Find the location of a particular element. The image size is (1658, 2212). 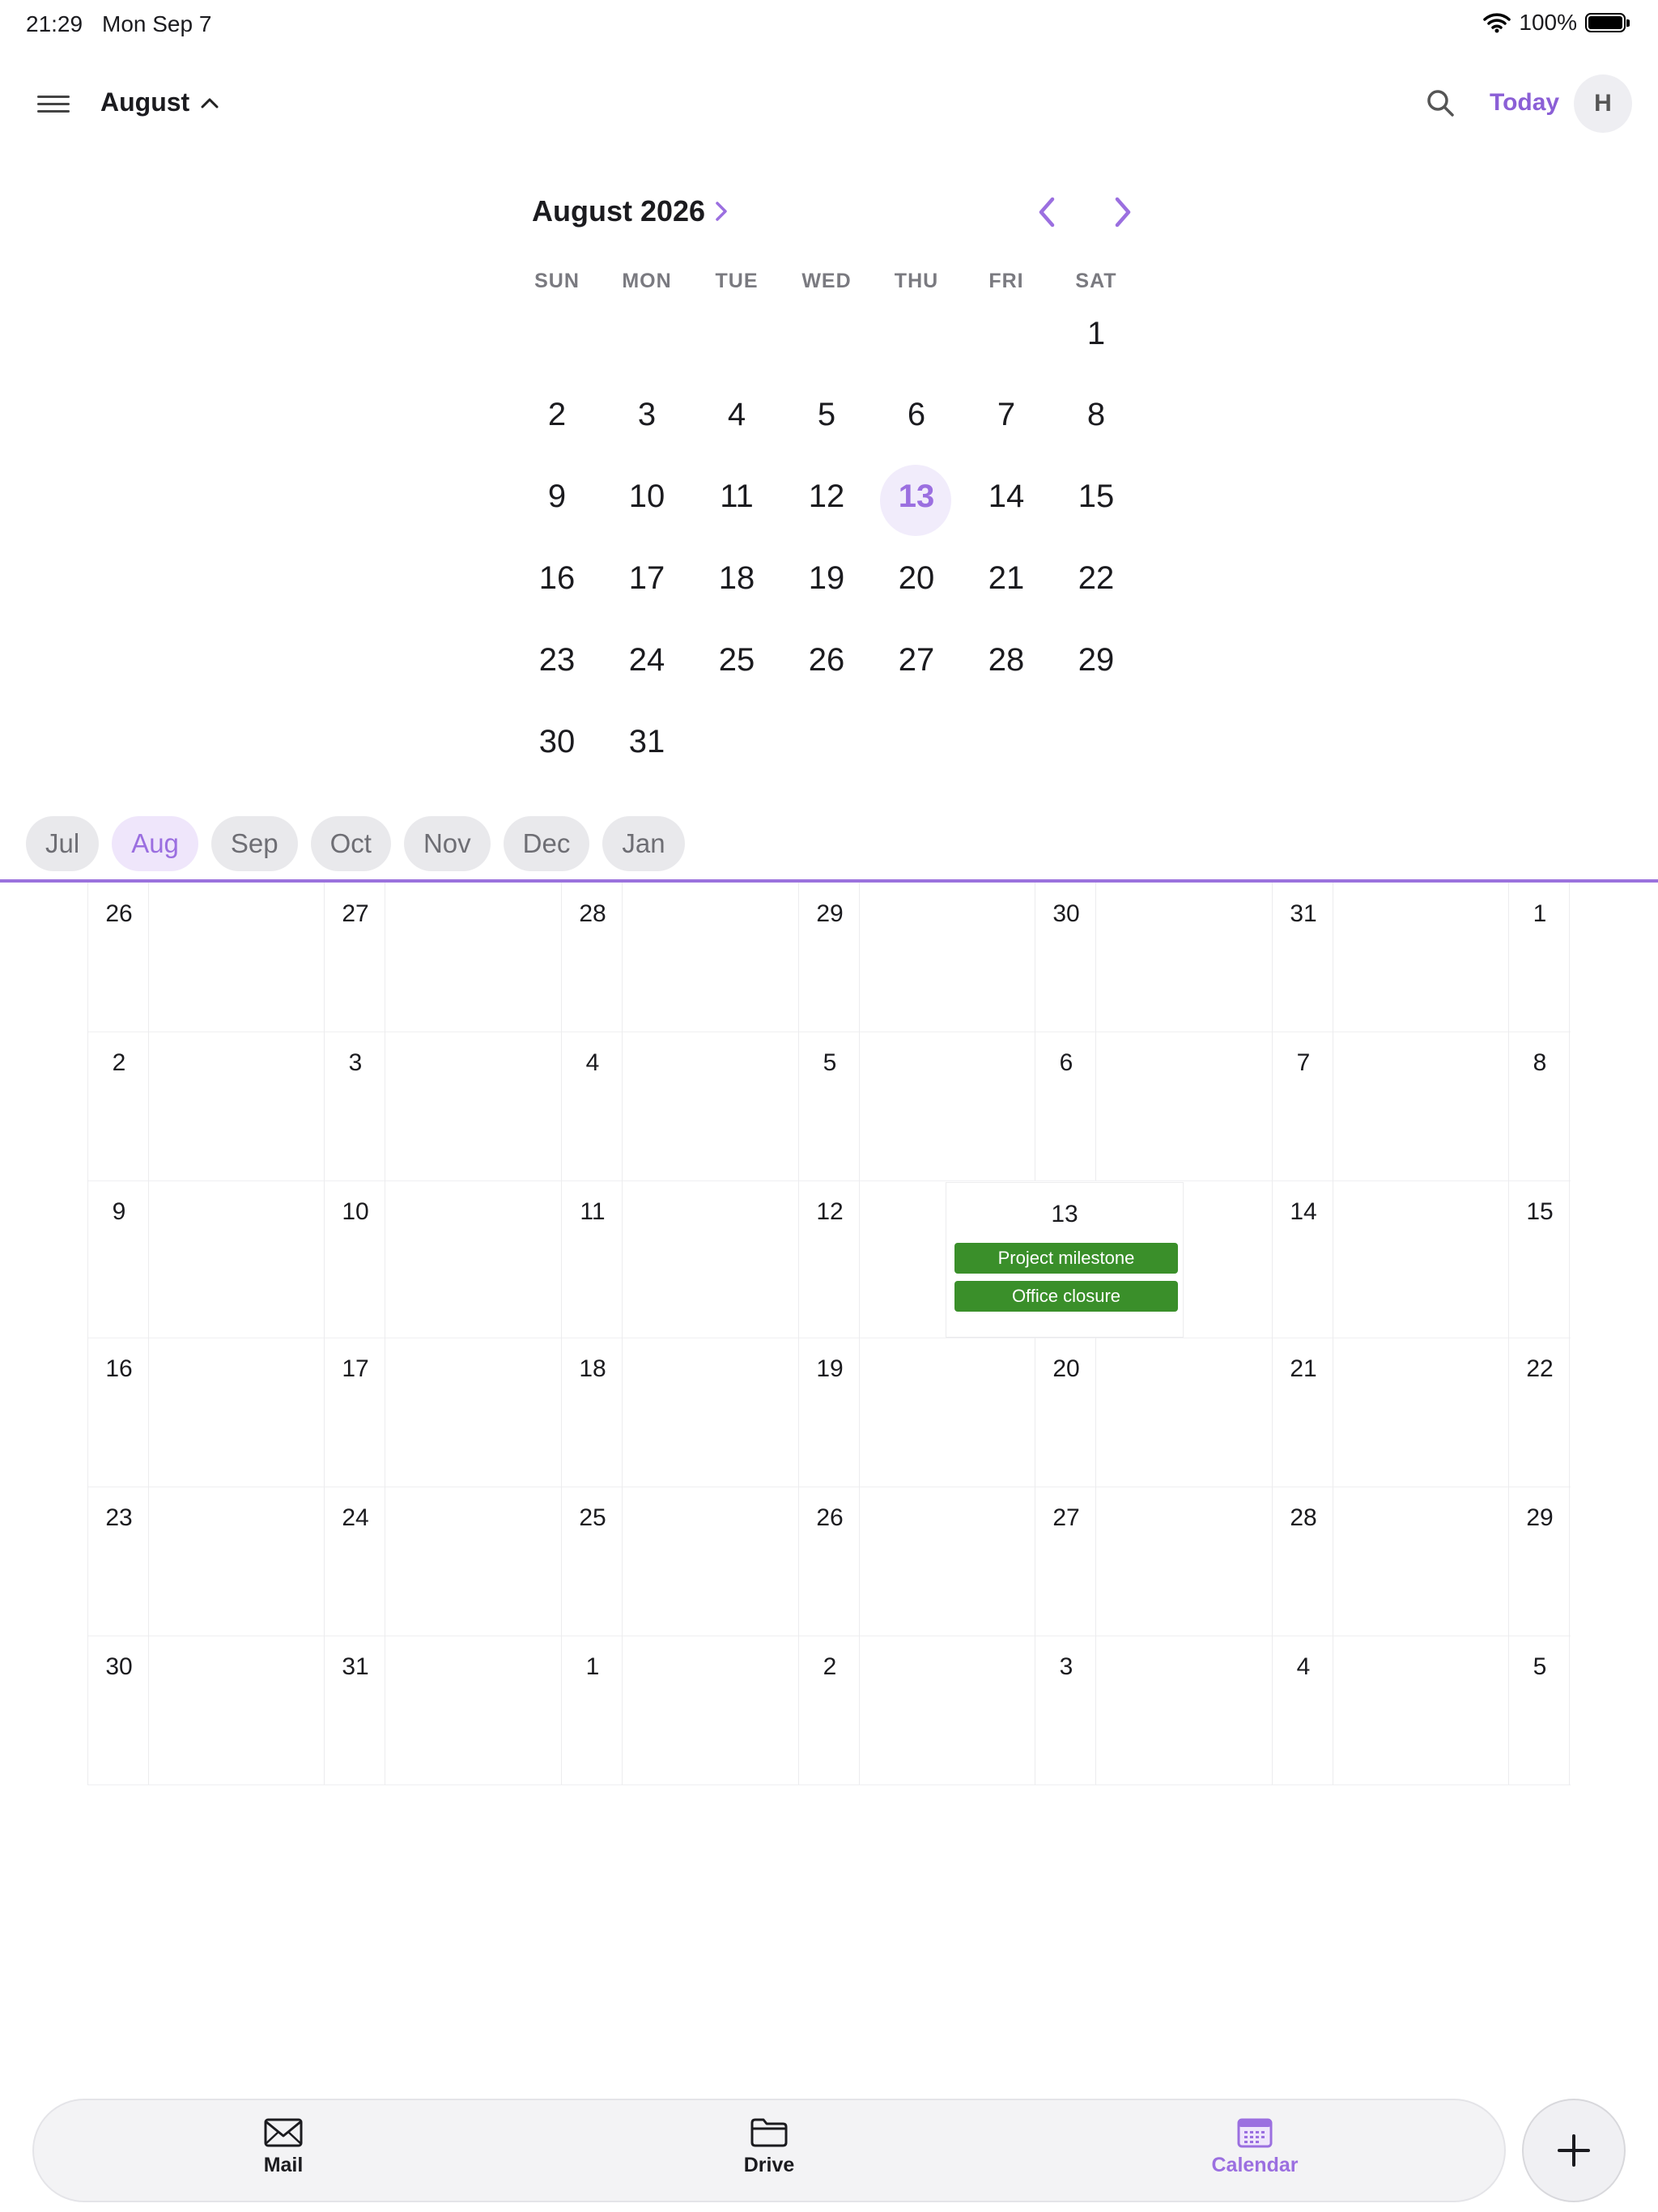

status-date: Mon Sep 7 is located at coordinates (157, 24).